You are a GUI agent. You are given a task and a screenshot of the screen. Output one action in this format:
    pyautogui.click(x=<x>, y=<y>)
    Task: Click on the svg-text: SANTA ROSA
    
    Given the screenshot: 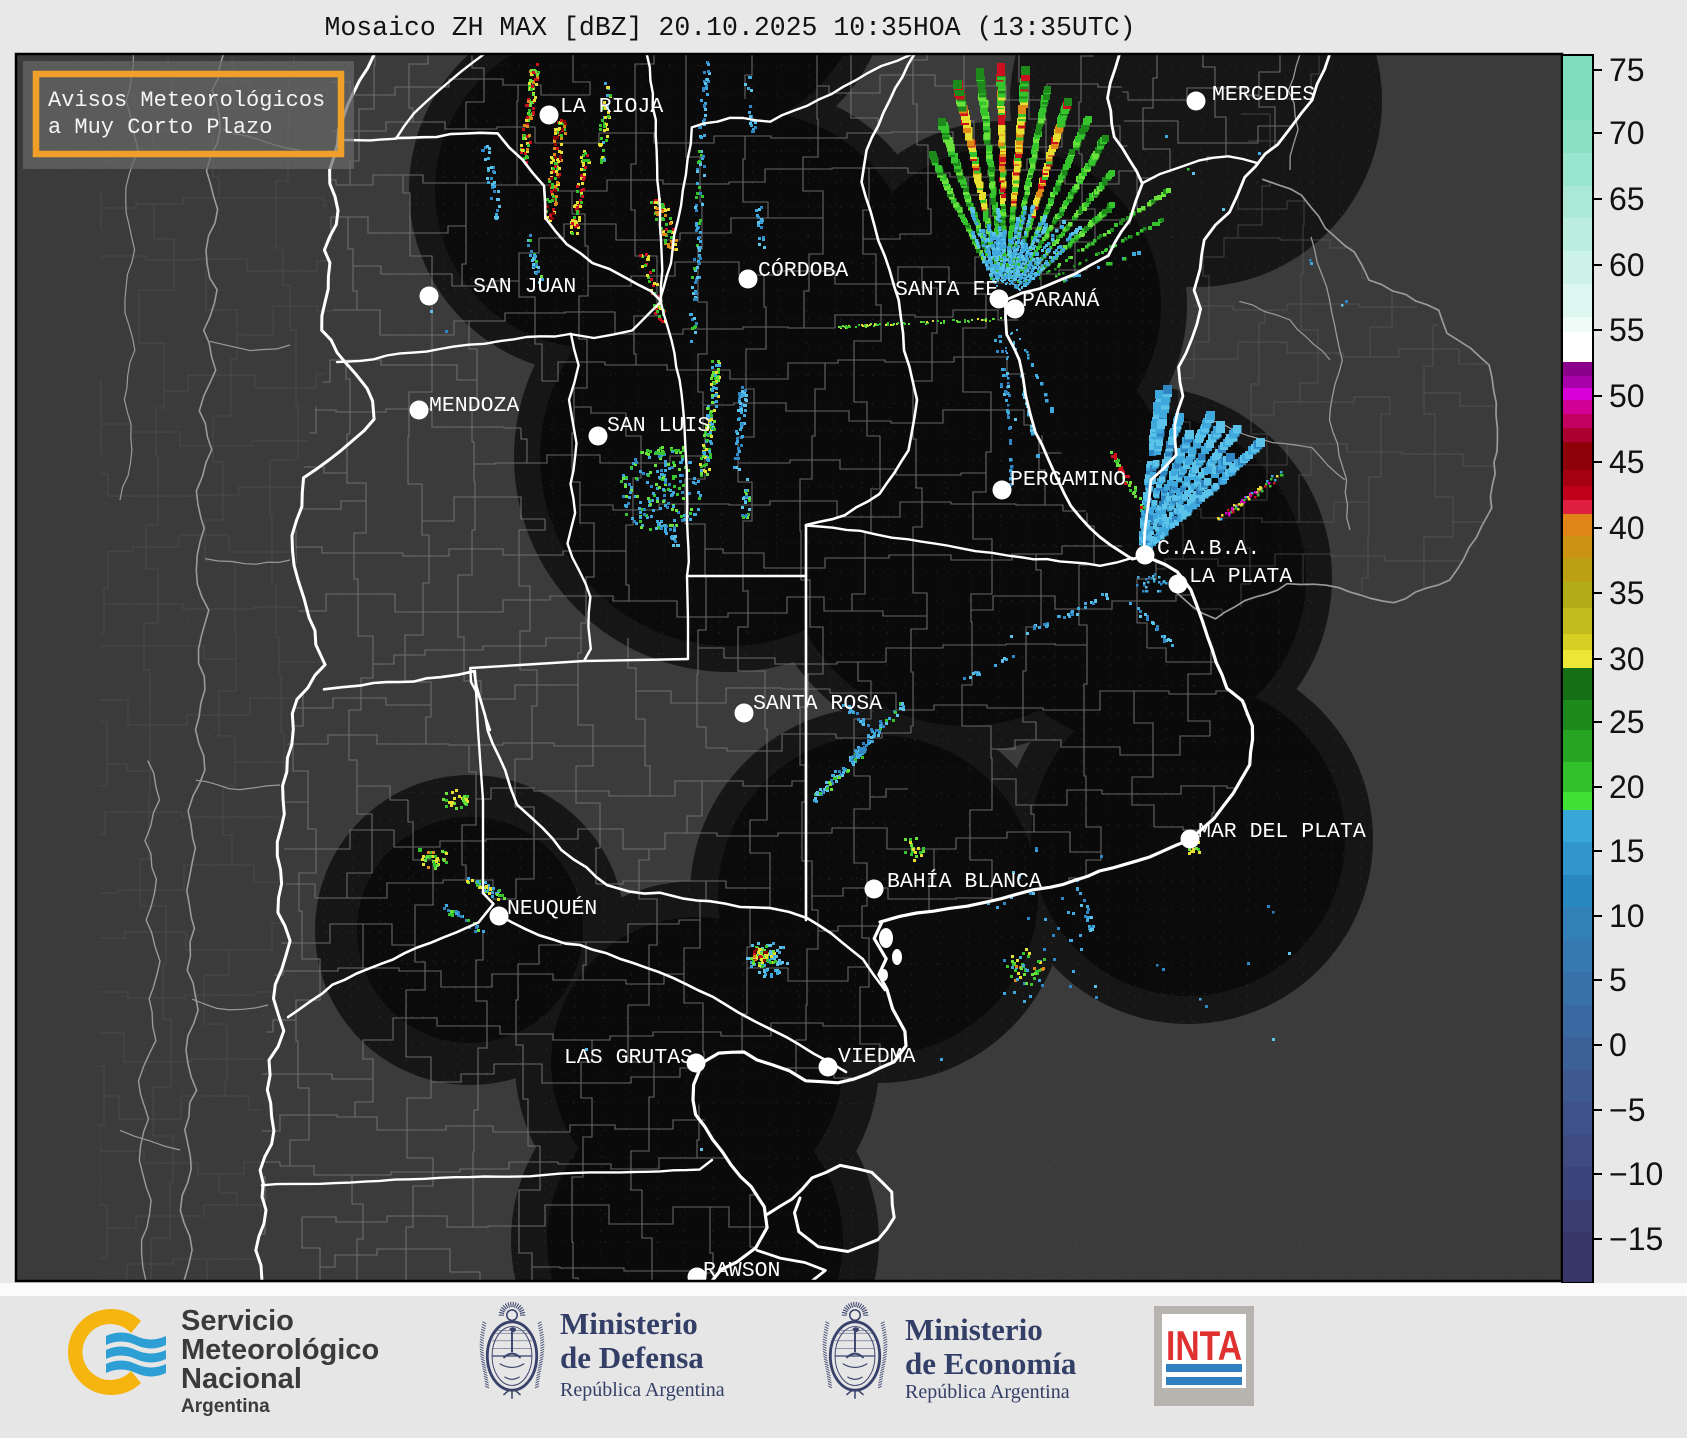 What is the action you would take?
    pyautogui.click(x=817, y=704)
    